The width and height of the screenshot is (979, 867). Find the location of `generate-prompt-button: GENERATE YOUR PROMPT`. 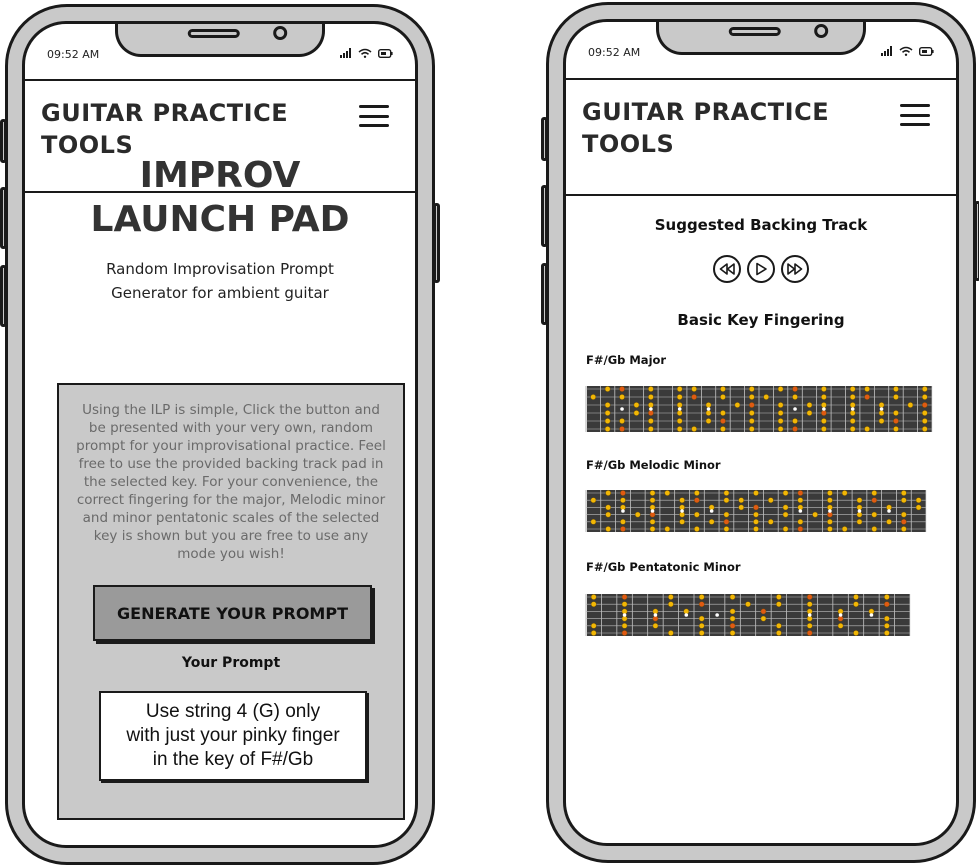

generate-prompt-button: GENERATE YOUR PROMPT is located at coordinates (232, 613).